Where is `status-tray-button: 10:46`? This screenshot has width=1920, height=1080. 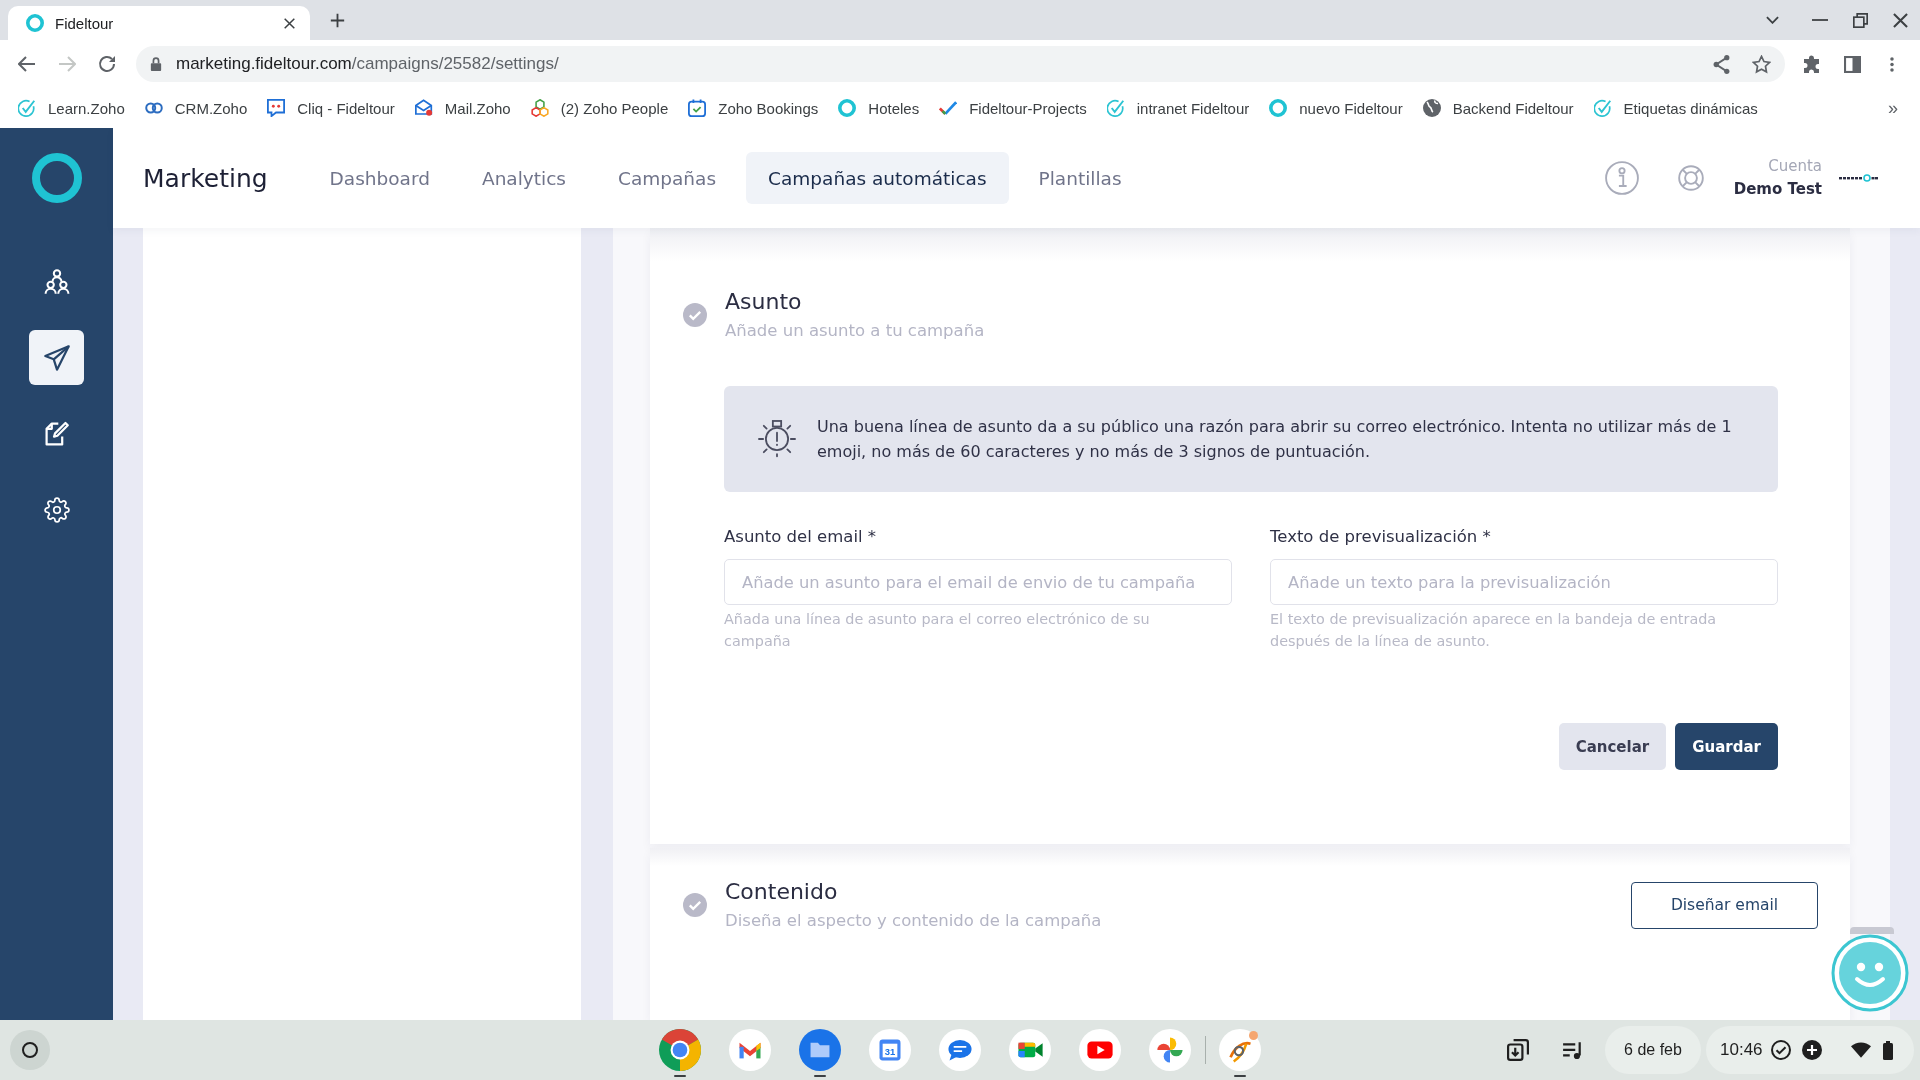
status-tray-button: 10:46 is located at coordinates (1810, 1050).